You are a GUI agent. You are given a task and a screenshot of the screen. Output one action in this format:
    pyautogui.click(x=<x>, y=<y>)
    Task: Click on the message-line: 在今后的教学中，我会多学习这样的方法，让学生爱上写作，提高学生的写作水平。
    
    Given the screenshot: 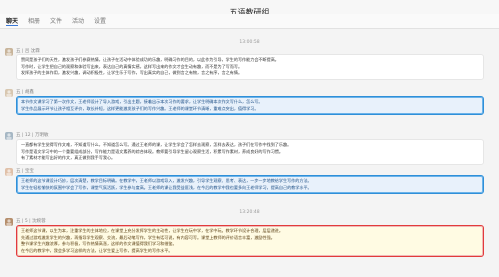 What is the action you would take?
    pyautogui.click(x=97, y=250)
    